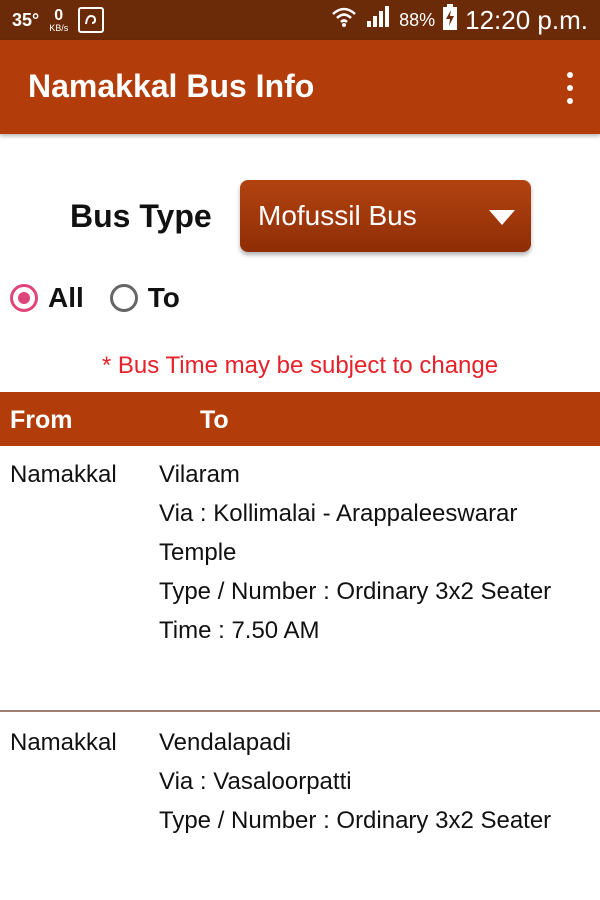 This screenshot has width=600, height=900. Describe the element at coordinates (344, 20) in the screenshot. I see `wifi-icon` at that location.